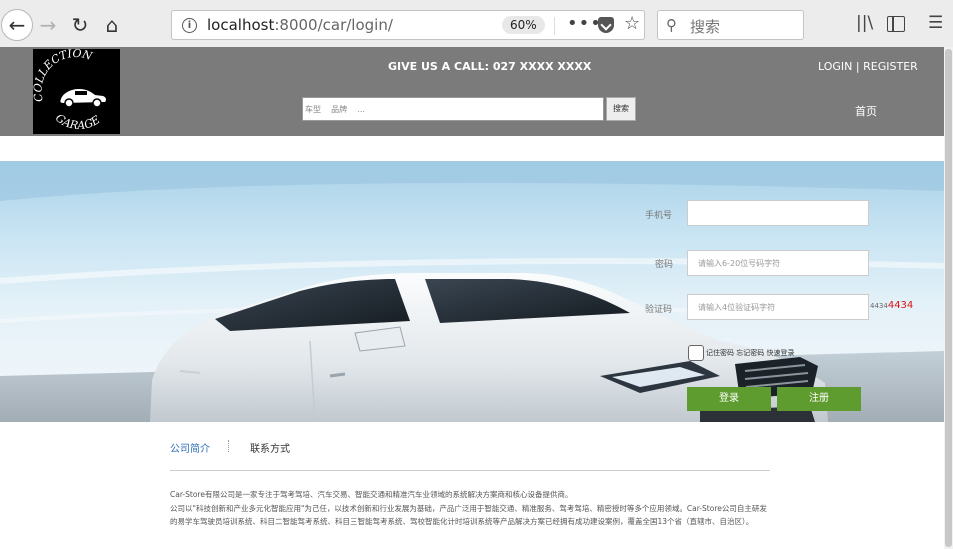 Image resolution: width=953 pixels, height=549 pixels. I want to click on password-placeholder: 请输入6-20位号码字符, so click(739, 263).